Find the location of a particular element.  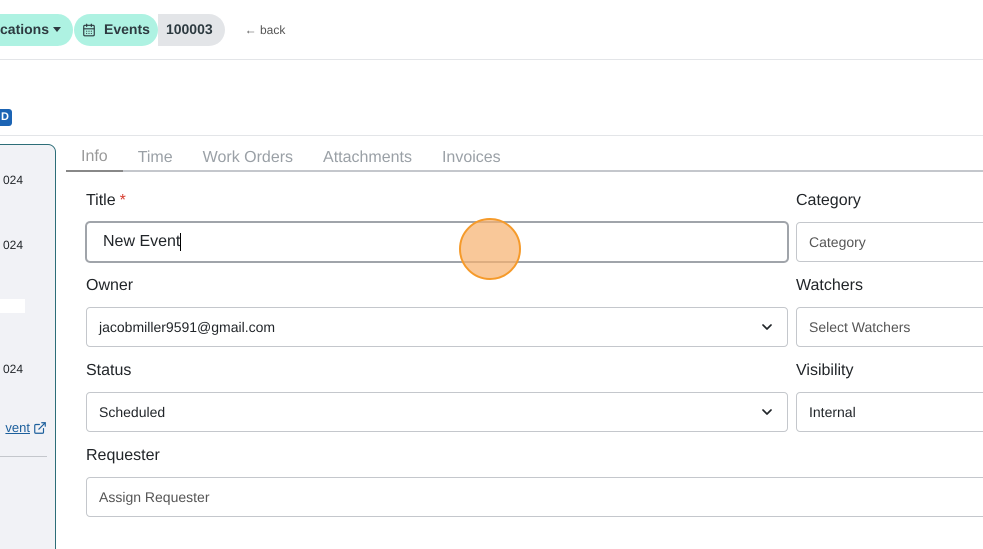

text-field: Category is located at coordinates (889, 242).